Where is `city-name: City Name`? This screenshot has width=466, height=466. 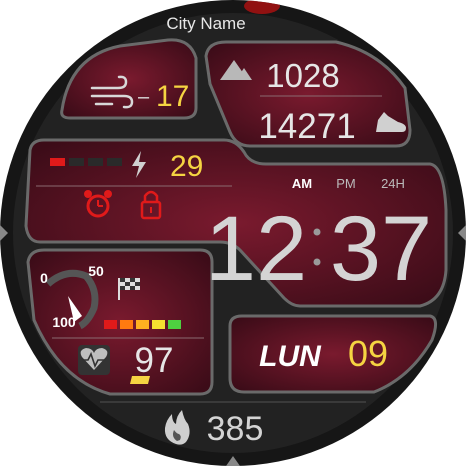
city-name: City Name is located at coordinates (205, 23).